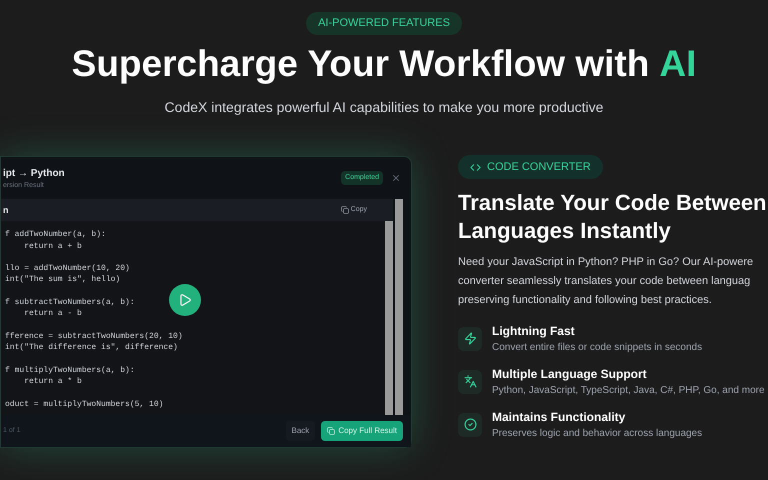 This screenshot has width=768, height=480. What do you see at coordinates (301, 430) in the screenshot?
I see `back-button: Back` at bounding box center [301, 430].